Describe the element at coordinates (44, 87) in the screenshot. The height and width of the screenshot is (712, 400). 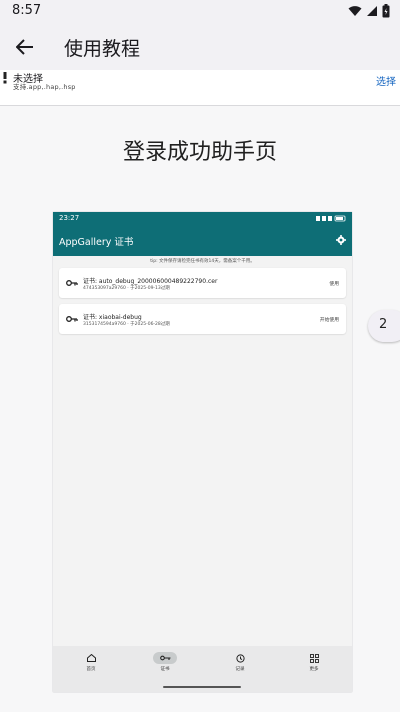
I see `supported-formats-hint: 支持.app,.hap,.hsp` at that location.